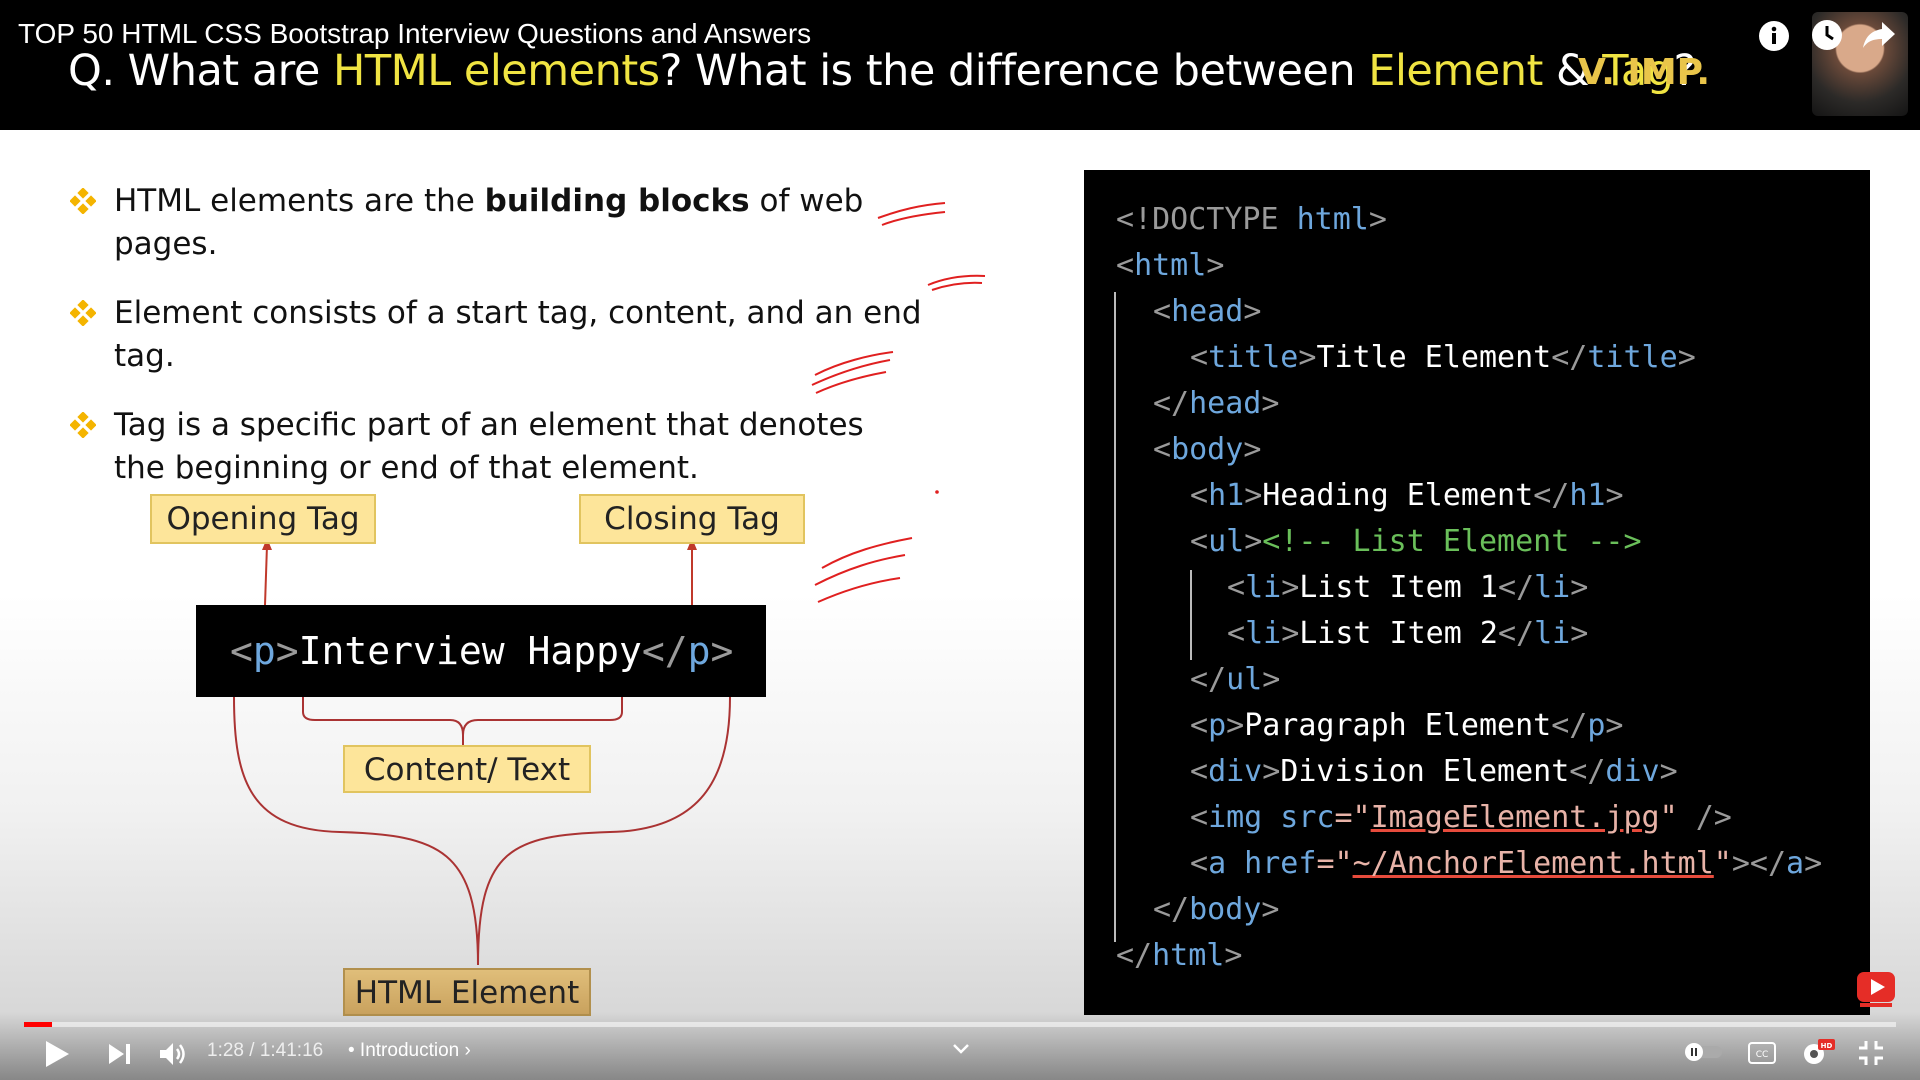 Image resolution: width=1920 pixels, height=1080 pixels. Describe the element at coordinates (470, 651) in the screenshot. I see `code-text: Interview Happy` at that location.